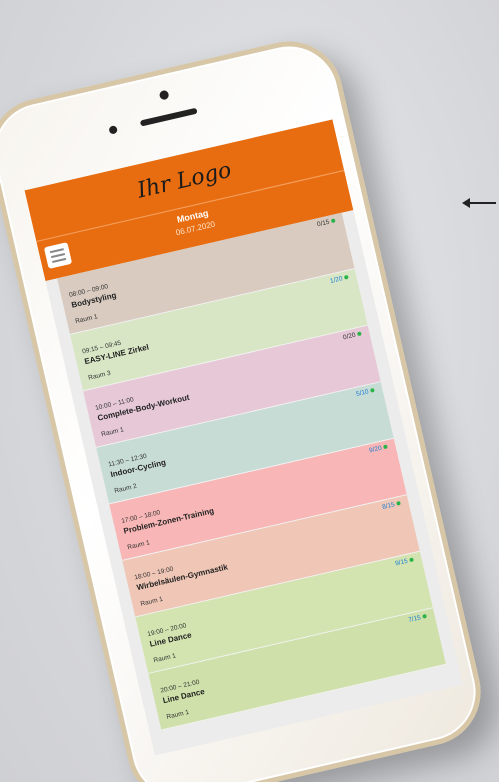 Image resolution: width=499 pixels, height=782 pixels. Describe the element at coordinates (479, 203) in the screenshot. I see `arrow-left-icon` at that location.